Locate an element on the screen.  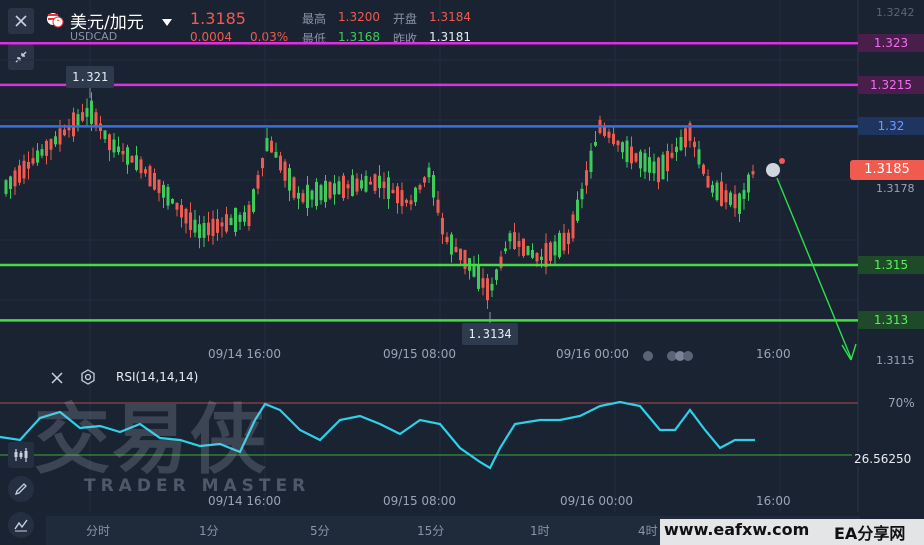
rsi-time-label: 09/14 16:00 is located at coordinates (244, 501).